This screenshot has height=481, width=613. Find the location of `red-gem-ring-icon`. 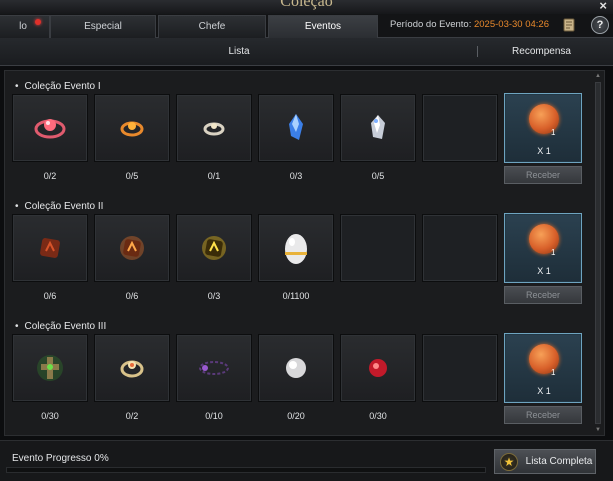

red-gem-ring-icon is located at coordinates (50, 129).